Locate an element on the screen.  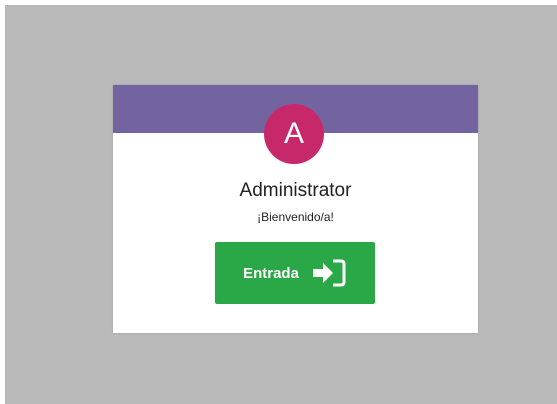
user-avatar: A is located at coordinates (294, 134).